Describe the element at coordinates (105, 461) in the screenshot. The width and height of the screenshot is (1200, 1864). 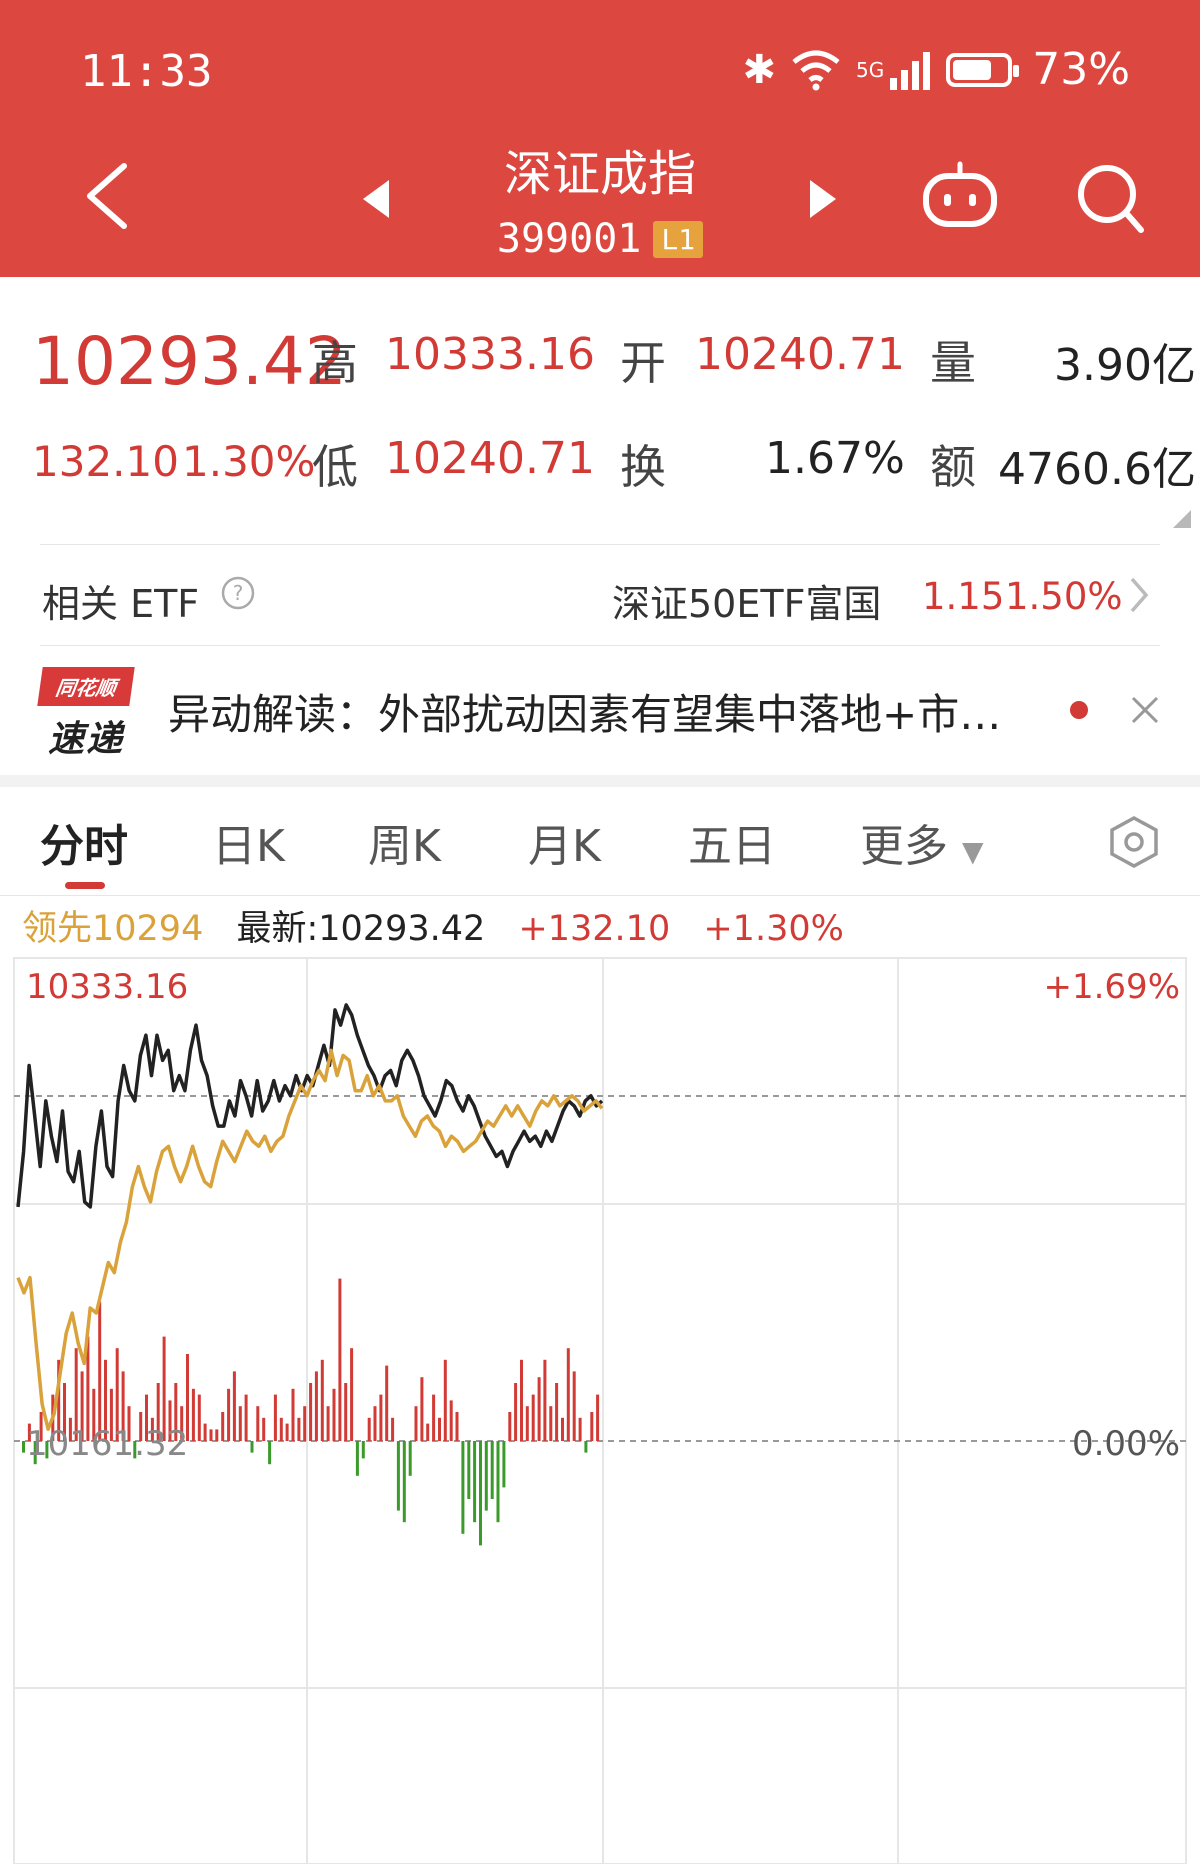
I see `price-change: 132.10` at that location.